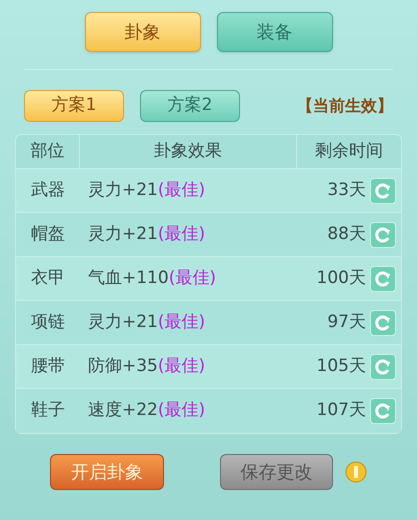 The width and height of the screenshot is (417, 520). Describe the element at coordinates (188, 151) in the screenshot. I see `column-header: 卦象效果` at that location.